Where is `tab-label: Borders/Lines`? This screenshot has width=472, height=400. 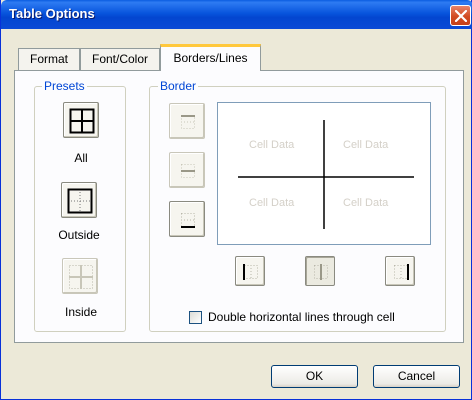
tab-label: Borders/Lines is located at coordinates (210, 58).